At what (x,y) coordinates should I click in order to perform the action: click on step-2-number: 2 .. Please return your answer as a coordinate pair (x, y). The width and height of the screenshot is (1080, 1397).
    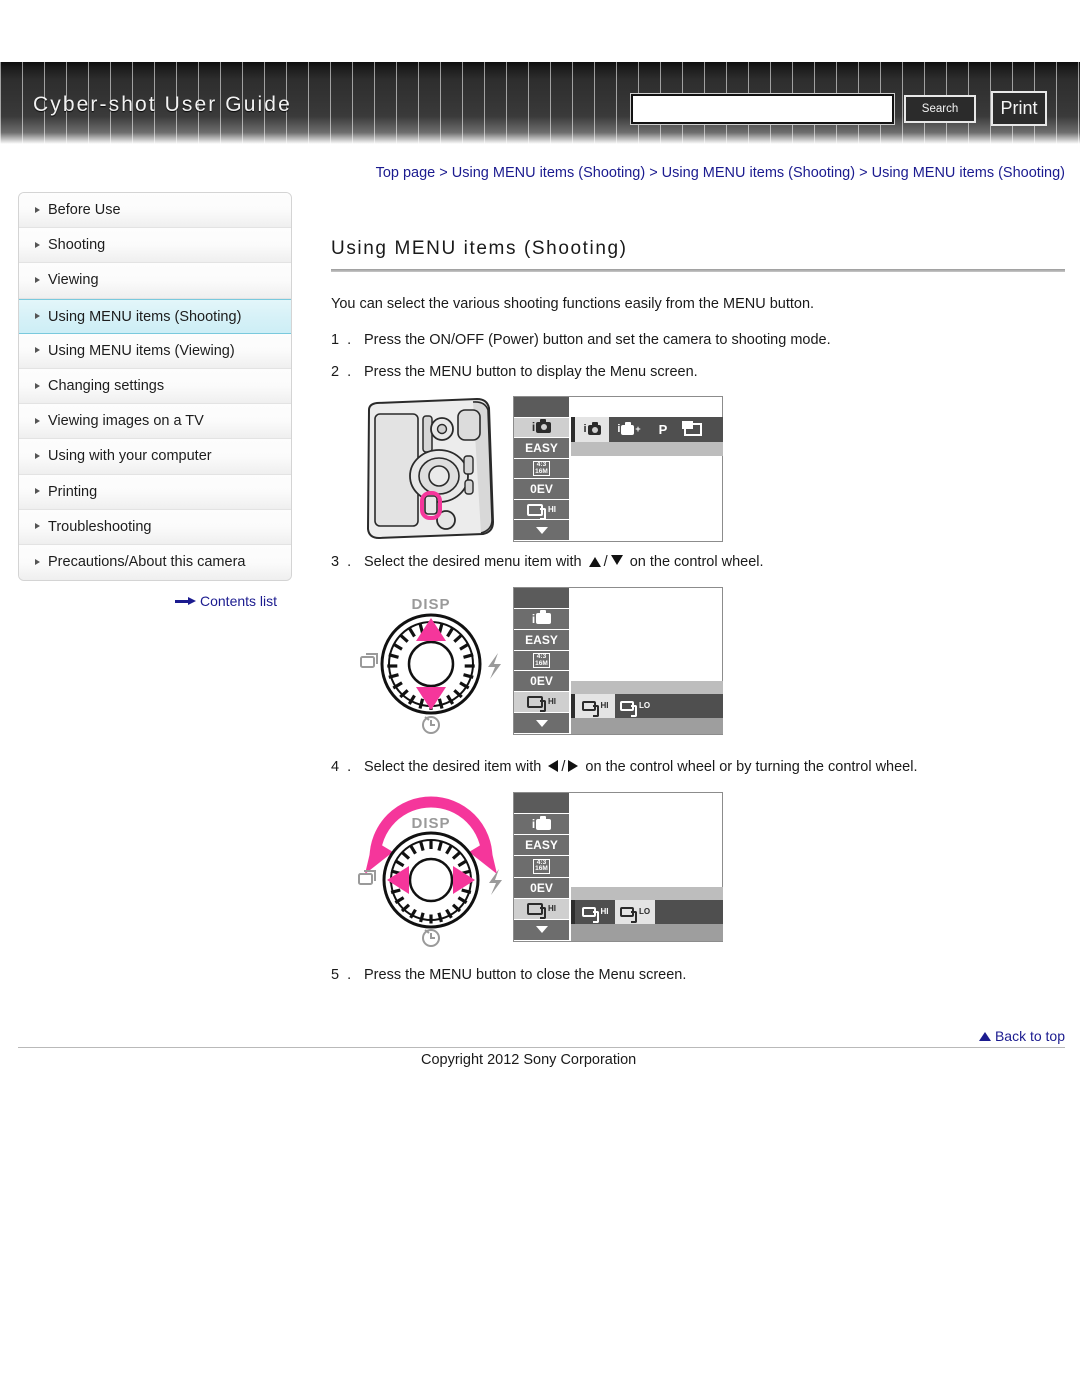
    Looking at the image, I should click on (342, 372).